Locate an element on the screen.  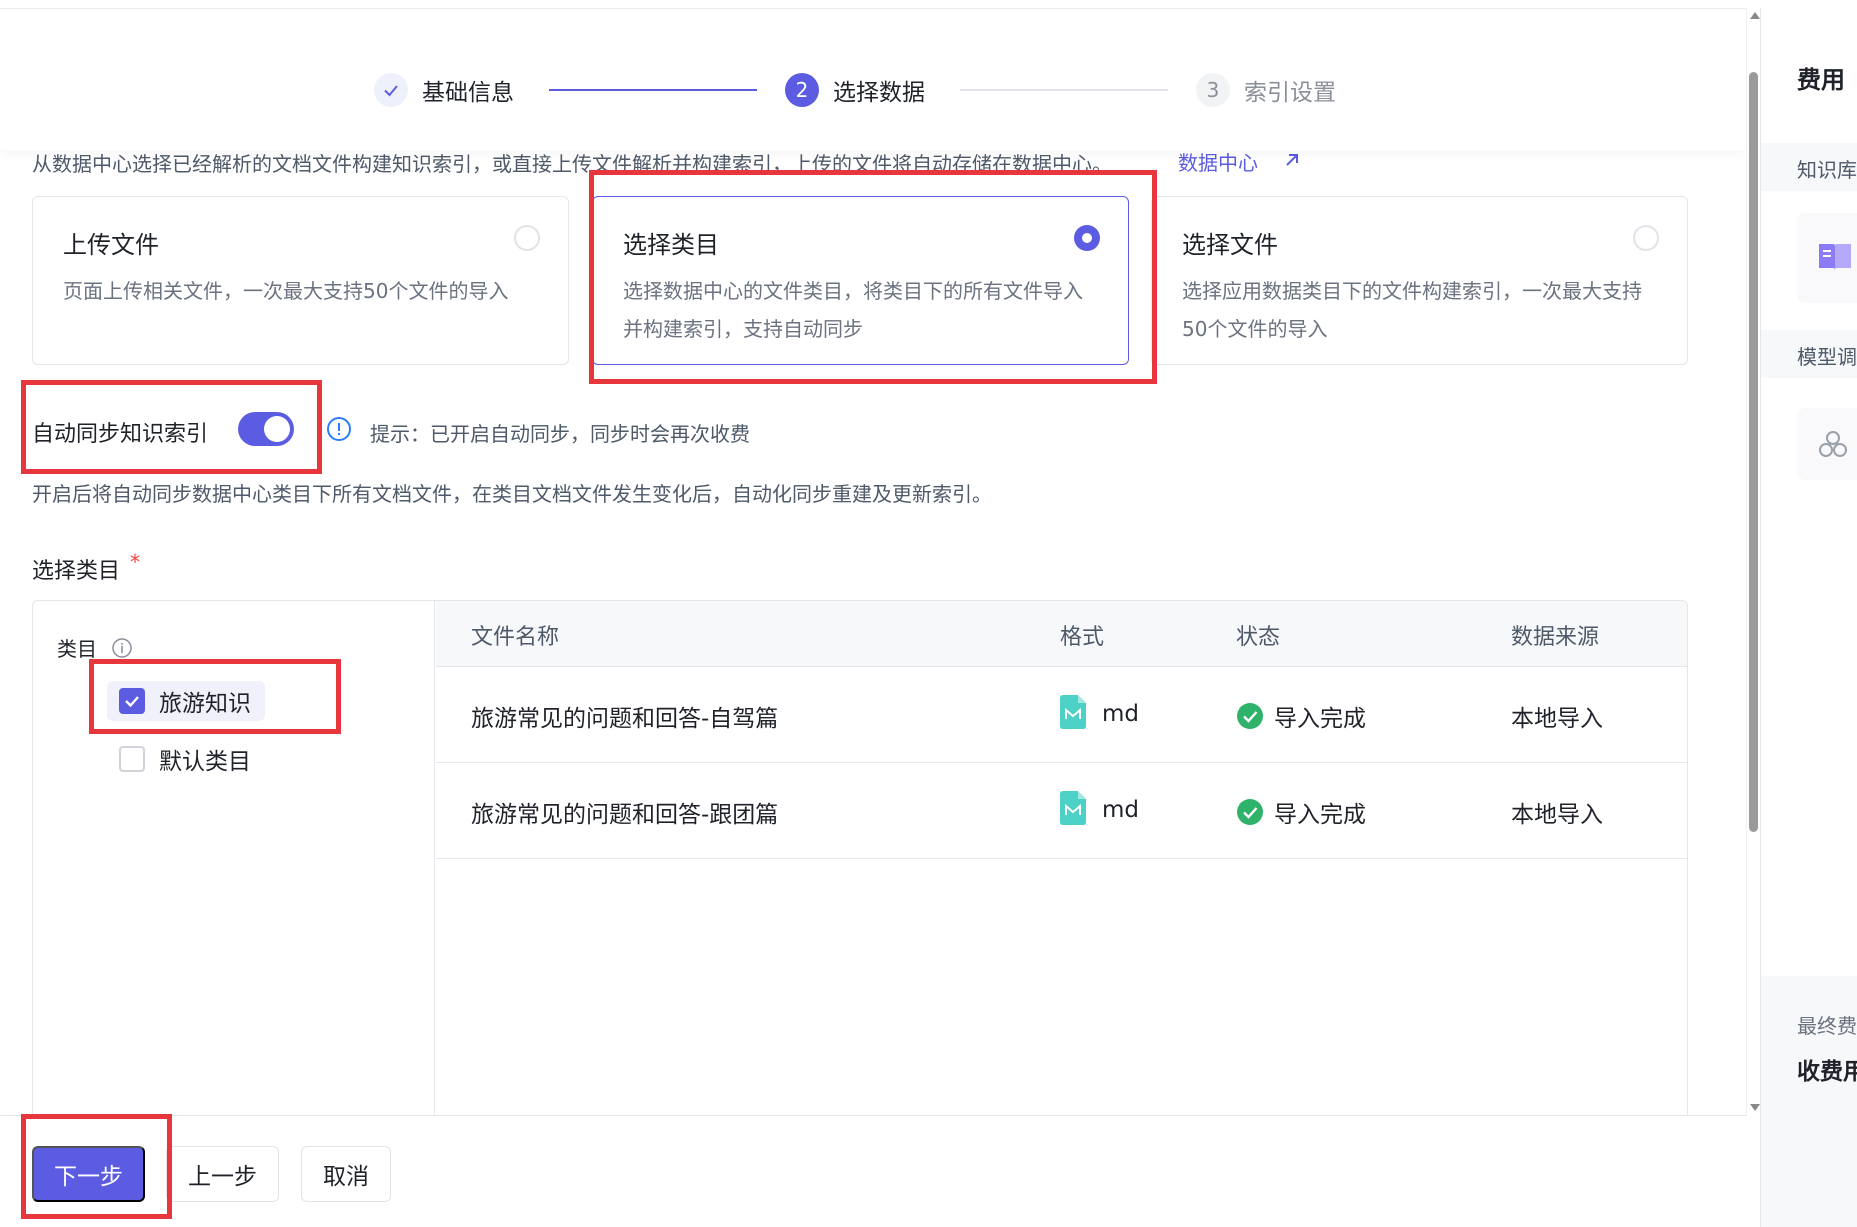
checkbox-icon is located at coordinates (132, 759).